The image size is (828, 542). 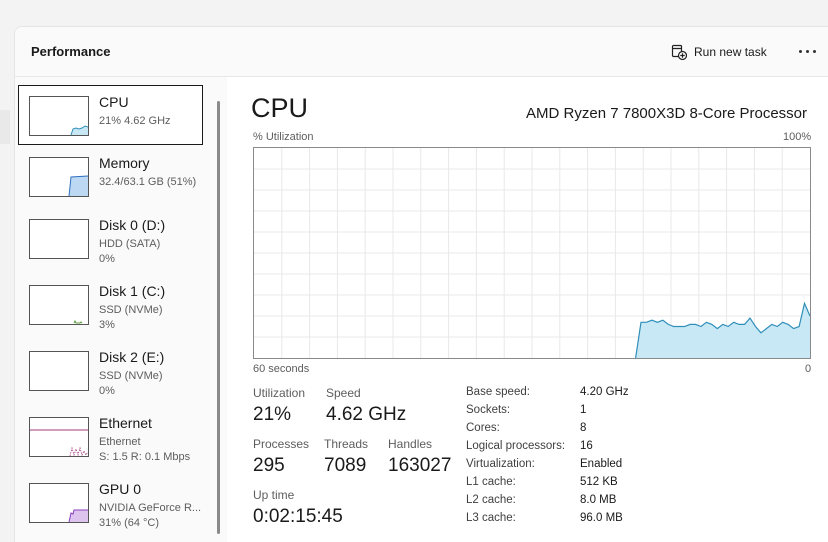 What do you see at coordinates (491, 500) in the screenshot?
I see `l2-cache-label: L2 cache:` at bounding box center [491, 500].